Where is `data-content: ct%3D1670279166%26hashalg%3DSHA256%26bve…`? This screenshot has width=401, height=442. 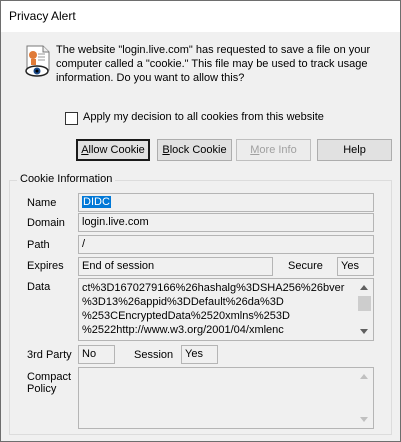
data-content: ct%3D1670279166%26hashalg%3DSHA256%26bve… is located at coordinates (218, 309).